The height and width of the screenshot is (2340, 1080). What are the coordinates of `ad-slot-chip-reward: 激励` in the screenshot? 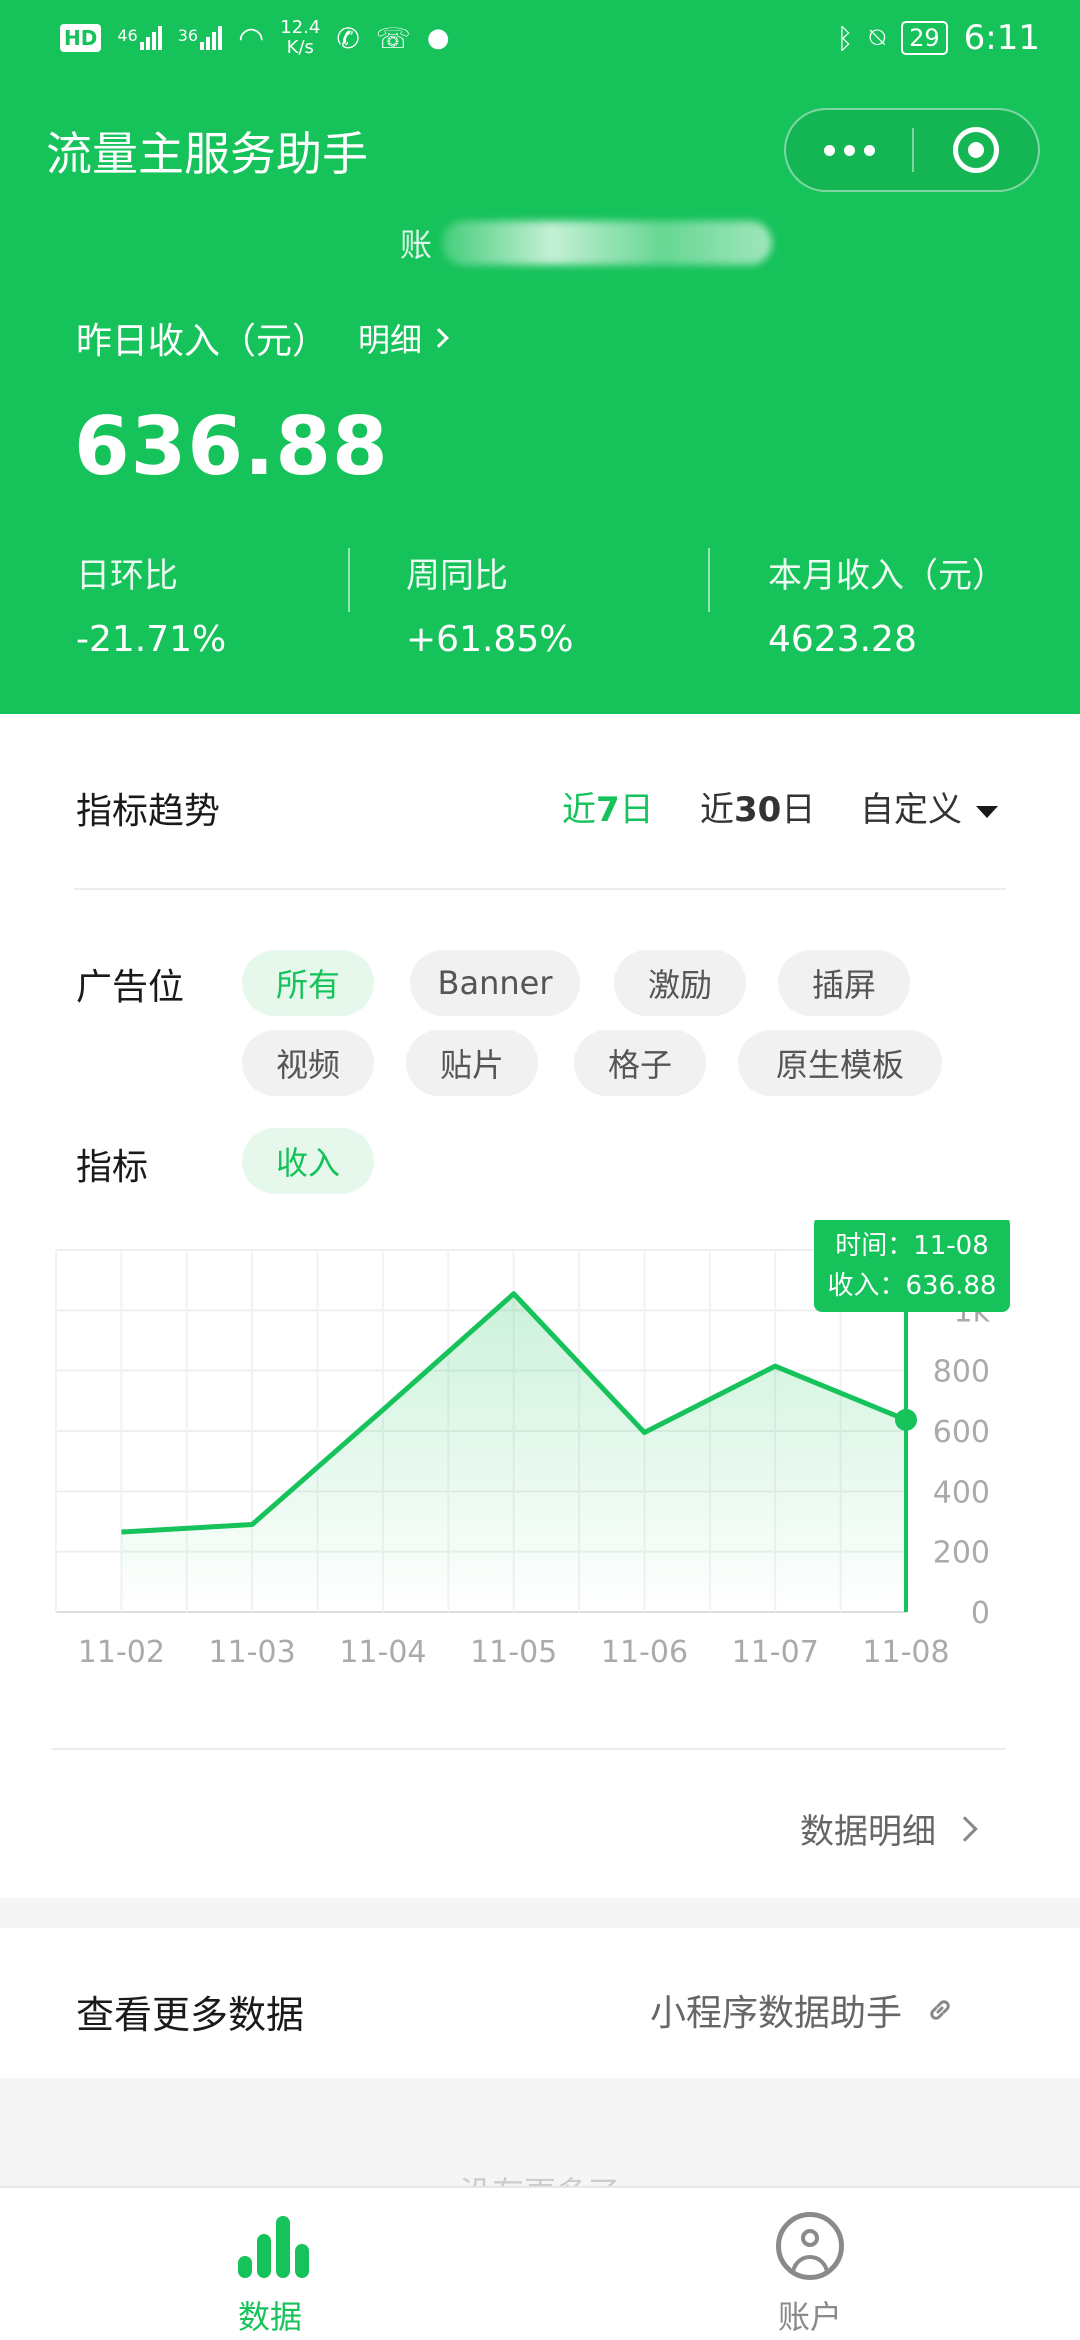 It's located at (680, 983).